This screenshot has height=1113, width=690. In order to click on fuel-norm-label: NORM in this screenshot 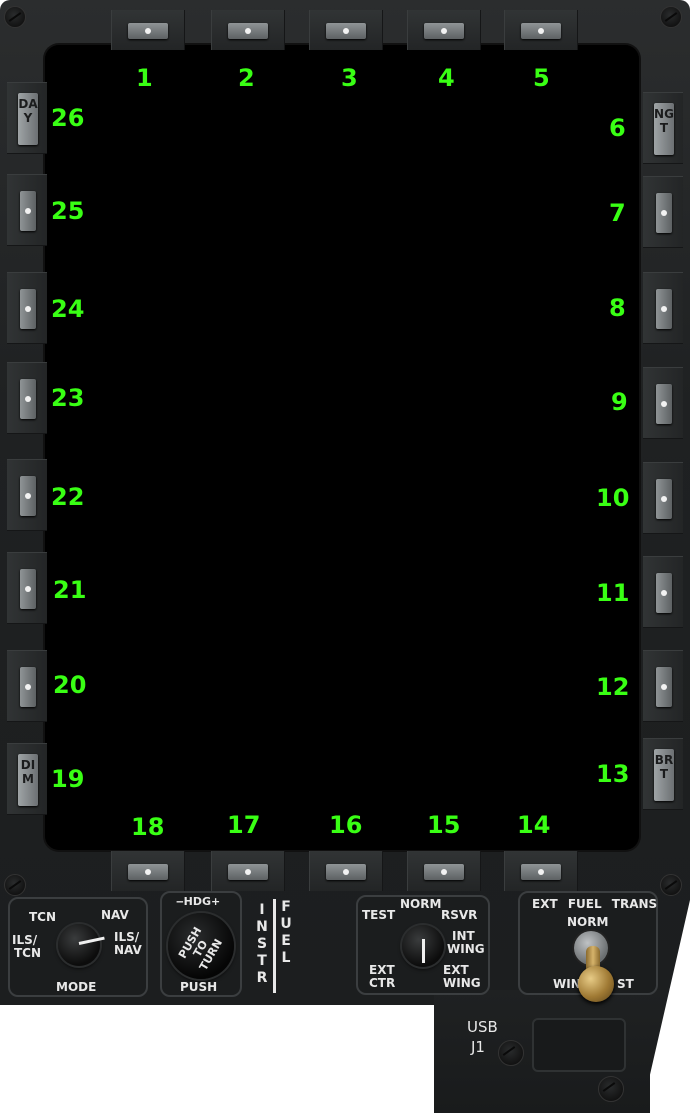, I will do `click(421, 904)`.